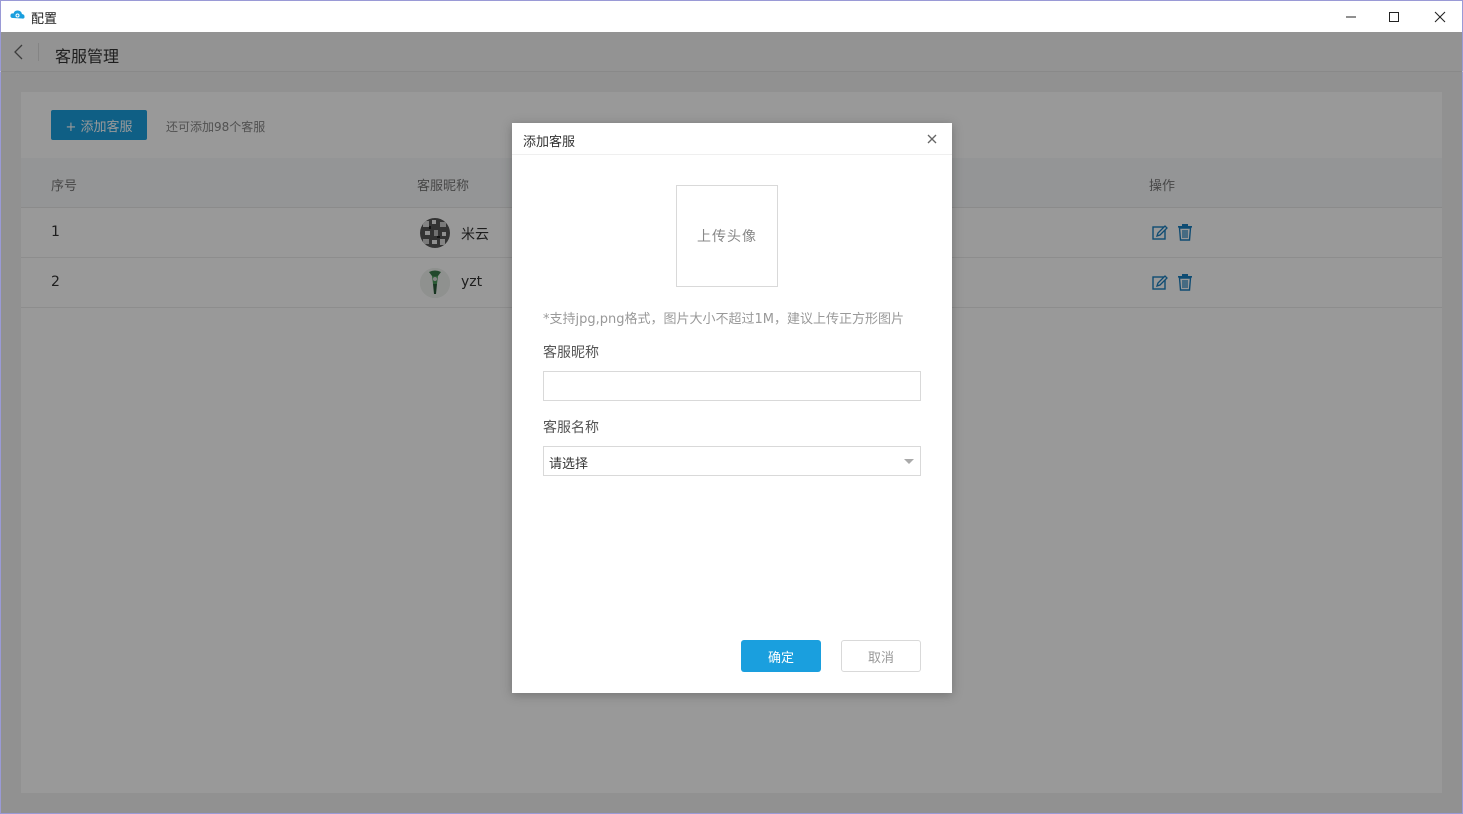 This screenshot has height=814, width=1463. I want to click on window-close-button, so click(1440, 16).